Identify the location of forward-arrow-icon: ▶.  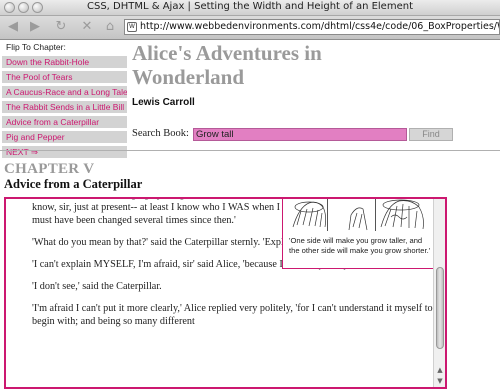
(35, 27).